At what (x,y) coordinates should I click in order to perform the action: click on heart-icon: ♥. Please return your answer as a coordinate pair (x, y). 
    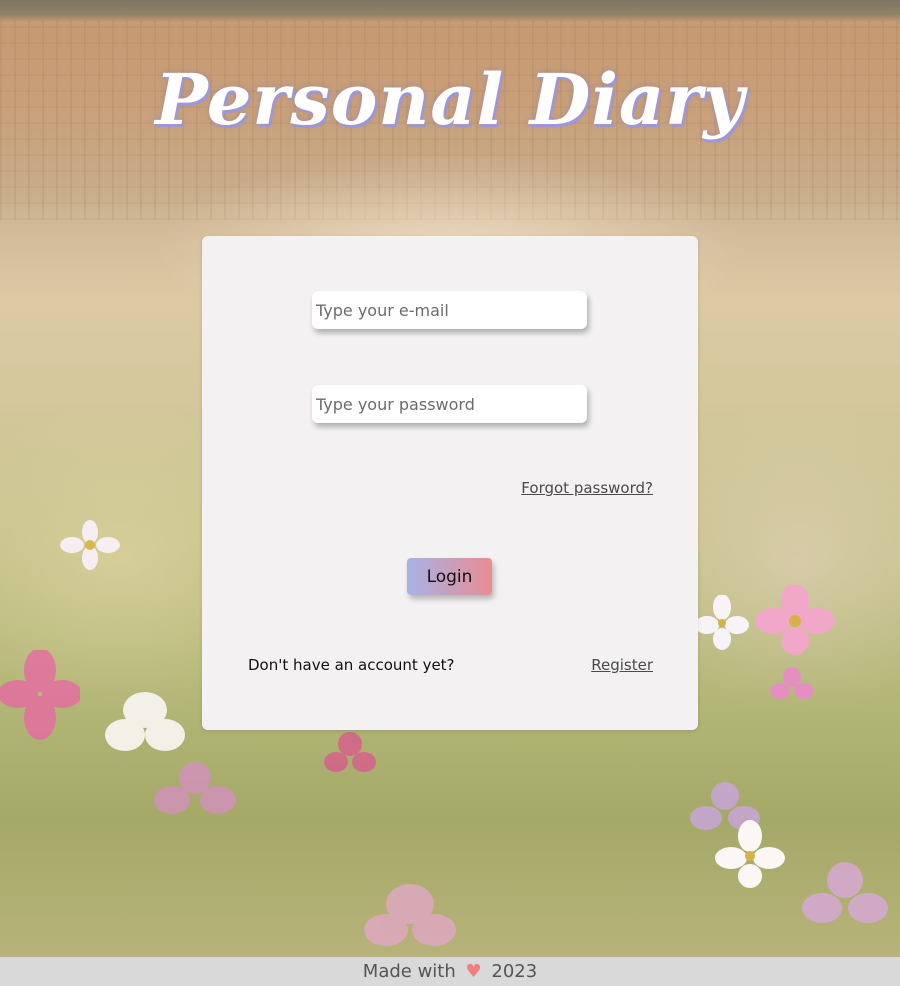
    Looking at the image, I should click on (473, 971).